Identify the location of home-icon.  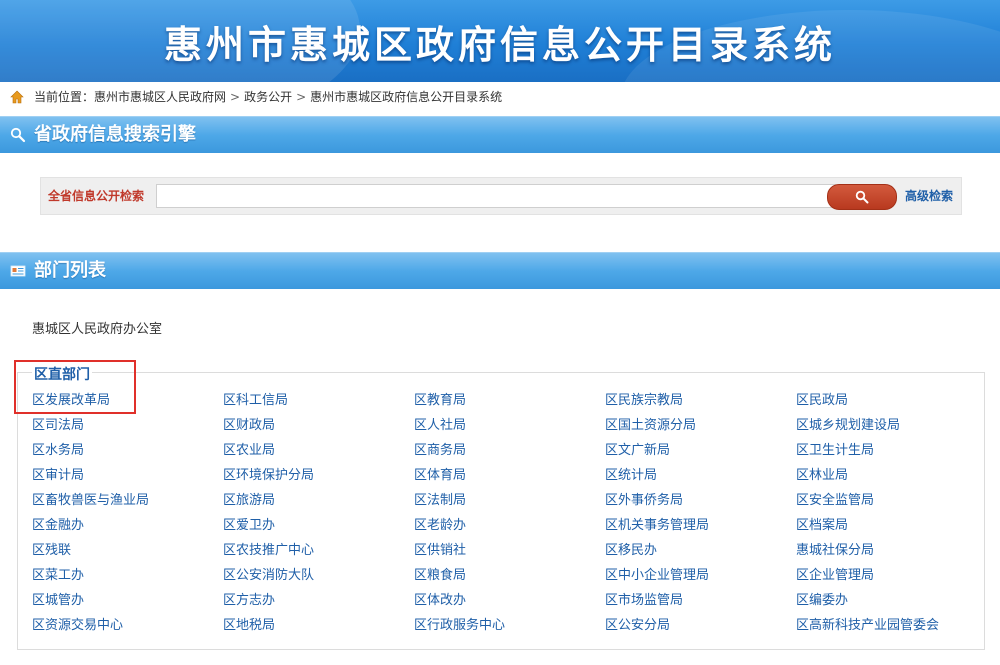
(17, 97).